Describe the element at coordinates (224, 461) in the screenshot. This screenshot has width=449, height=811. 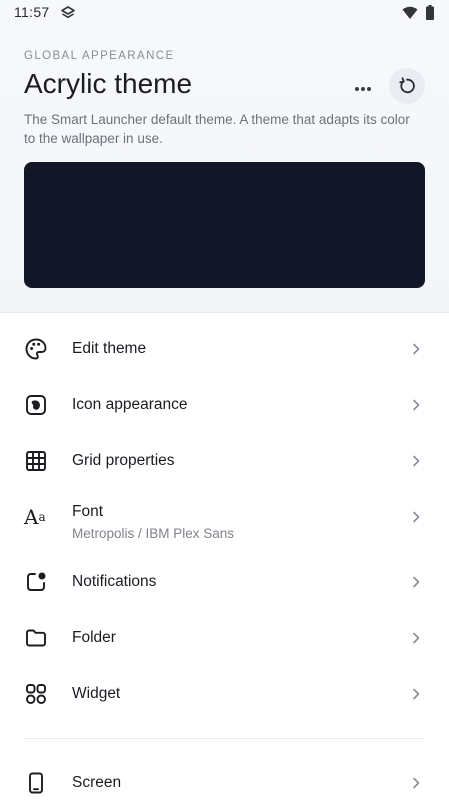
I see `menu-item-grid-properties: Grid properties` at that location.